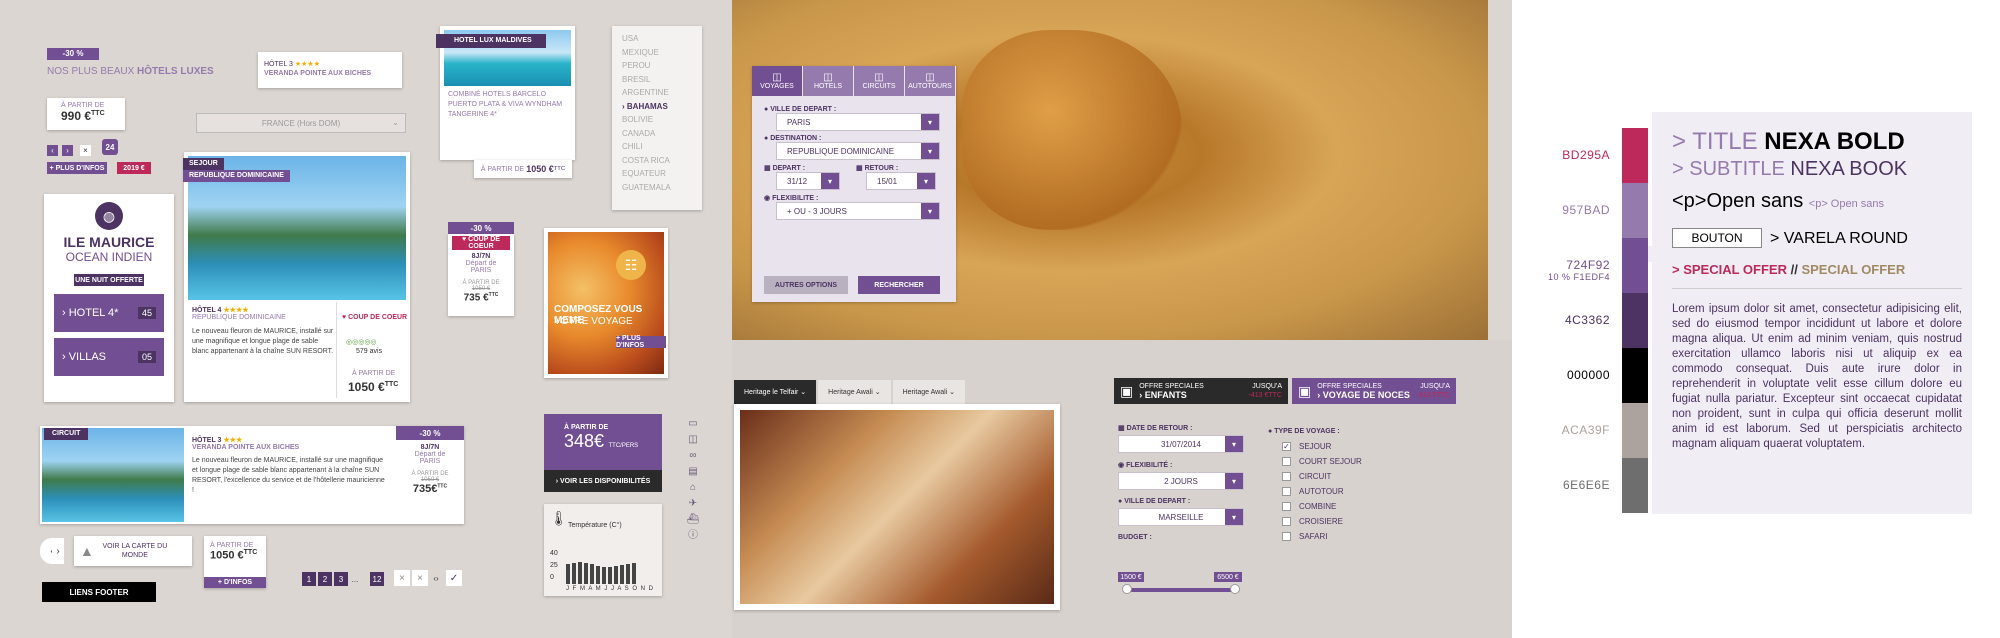 This screenshot has height=638, width=2000. I want to click on mini-nights: 8J/7N, so click(481, 256).